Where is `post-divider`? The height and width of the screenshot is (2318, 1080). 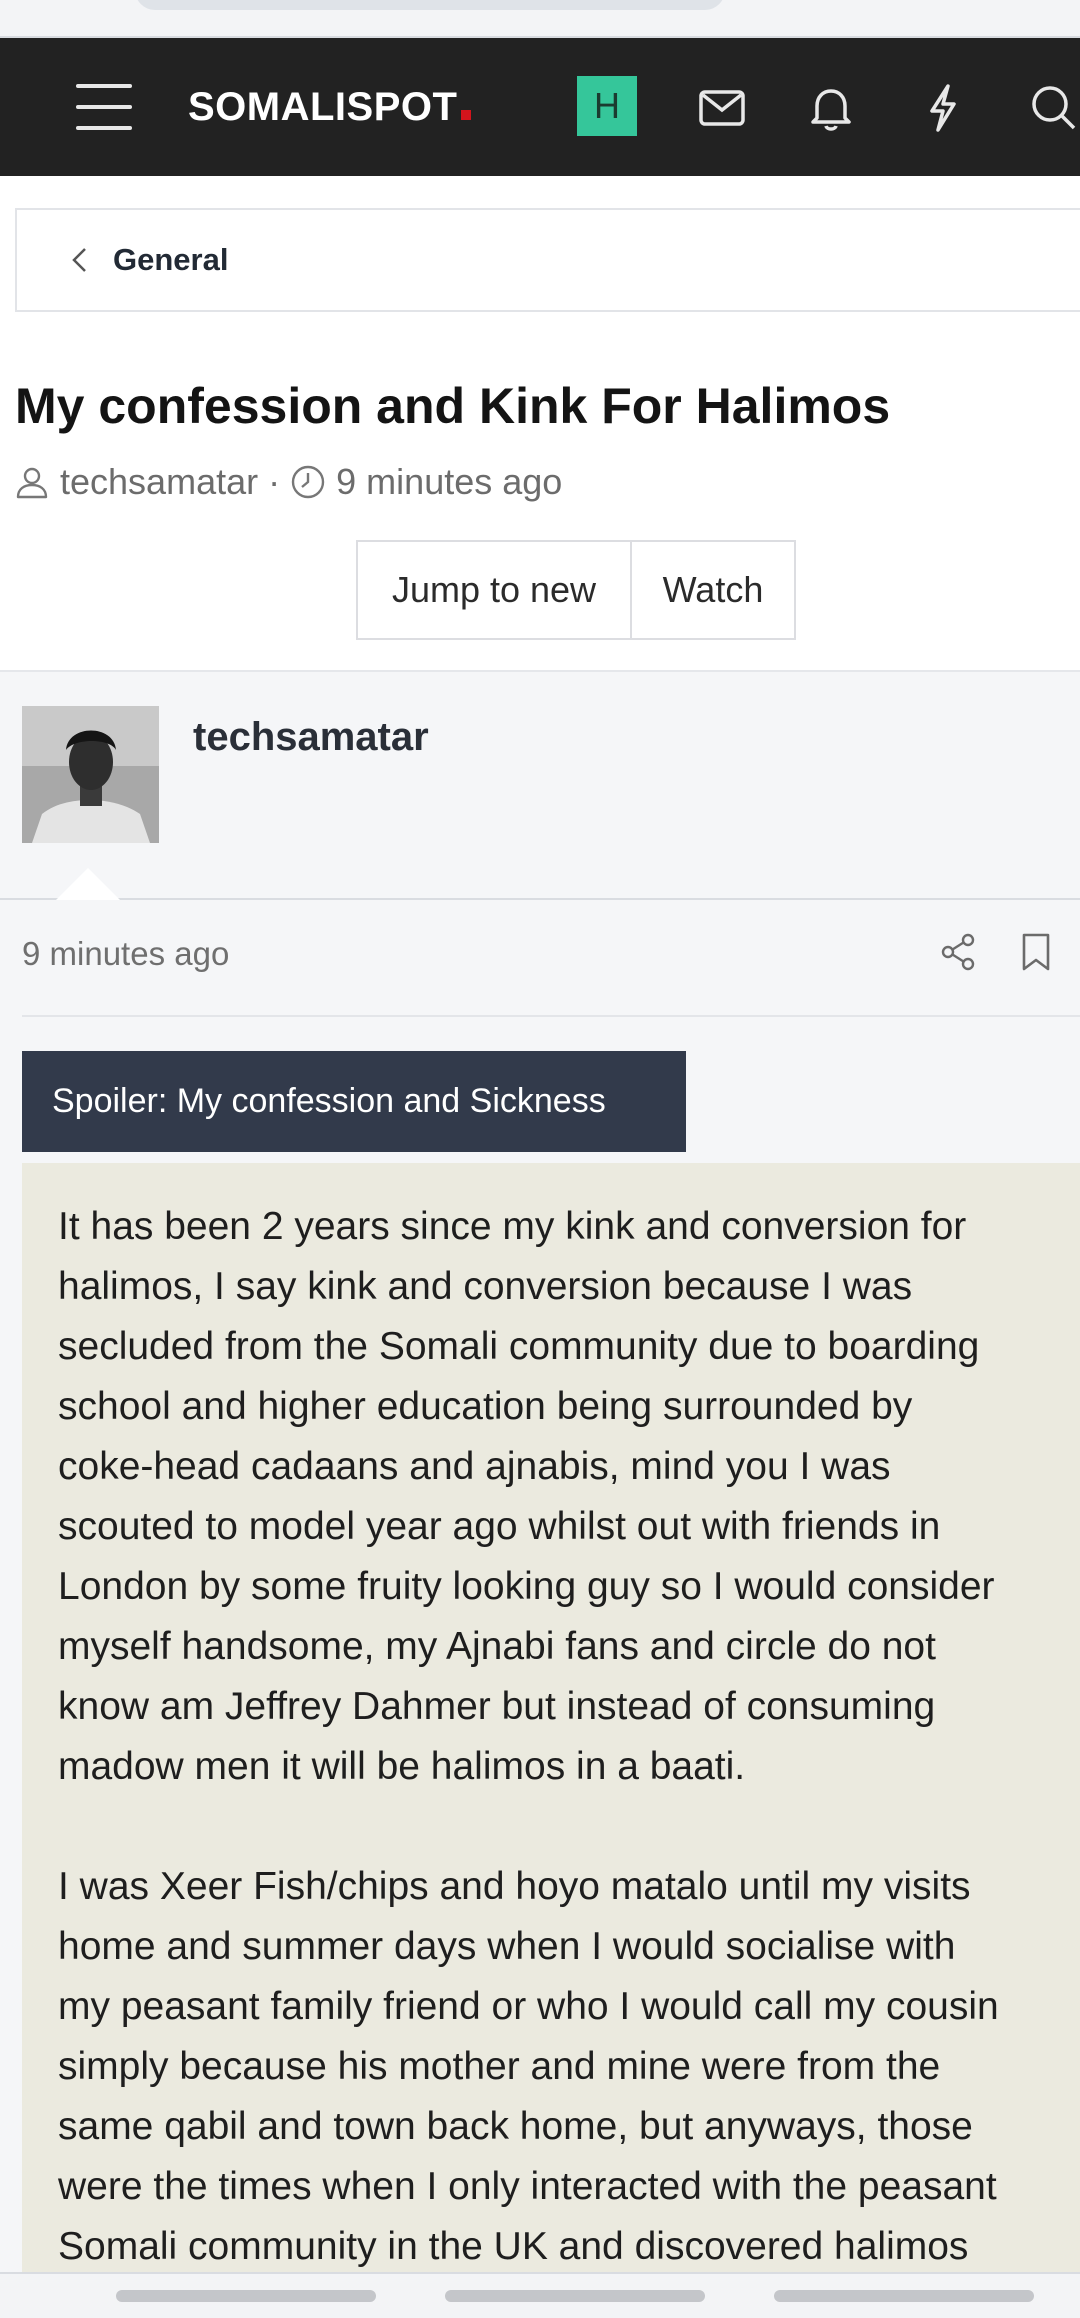
post-divider is located at coordinates (551, 1016).